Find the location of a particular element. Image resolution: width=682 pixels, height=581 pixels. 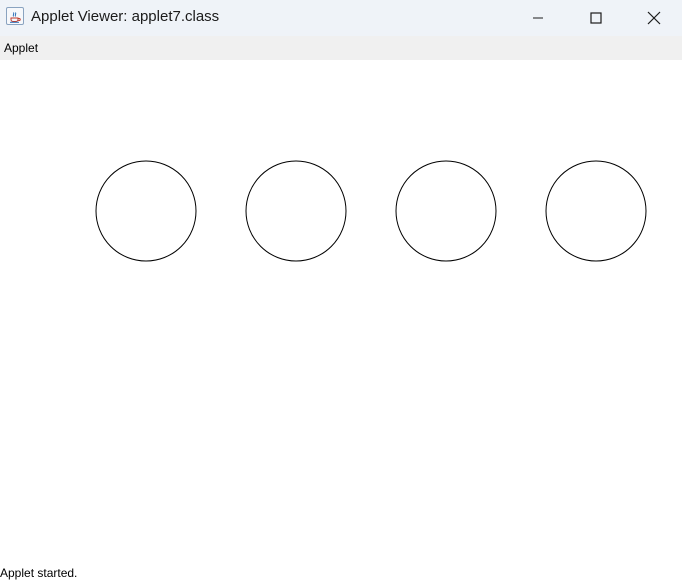

maximize-icon is located at coordinates (596, 18).